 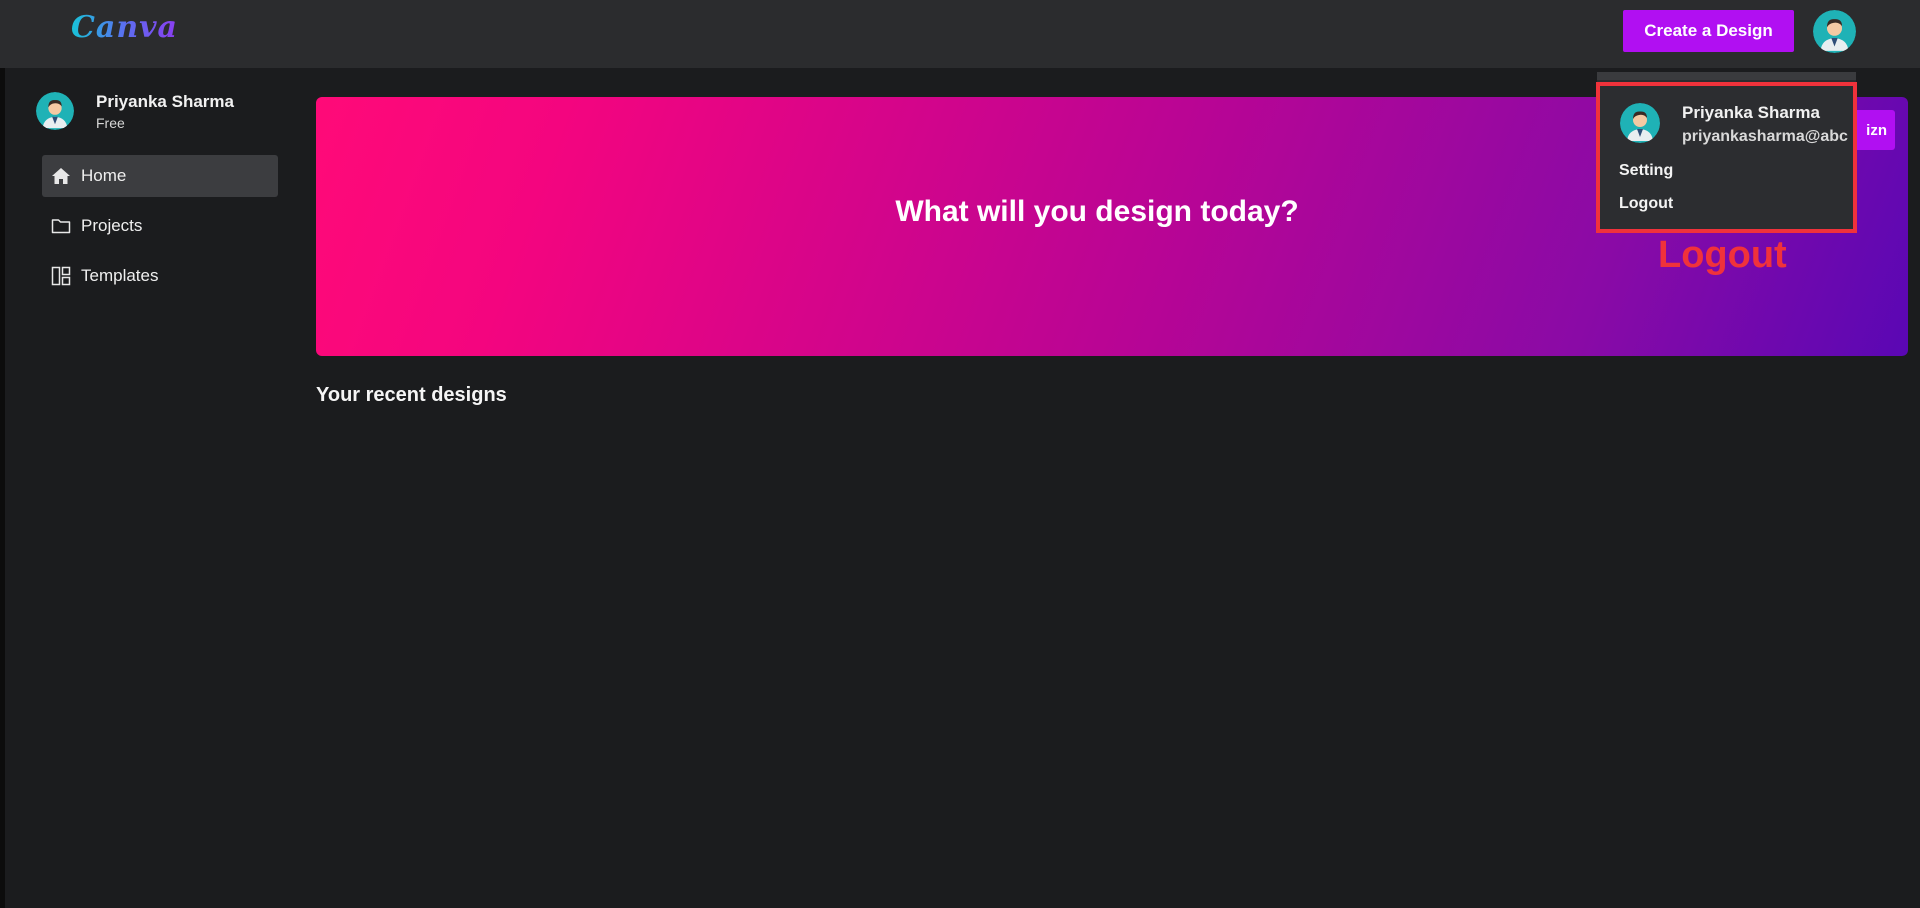 I want to click on sidebar-item-projects: Projects, so click(x=160, y=226).